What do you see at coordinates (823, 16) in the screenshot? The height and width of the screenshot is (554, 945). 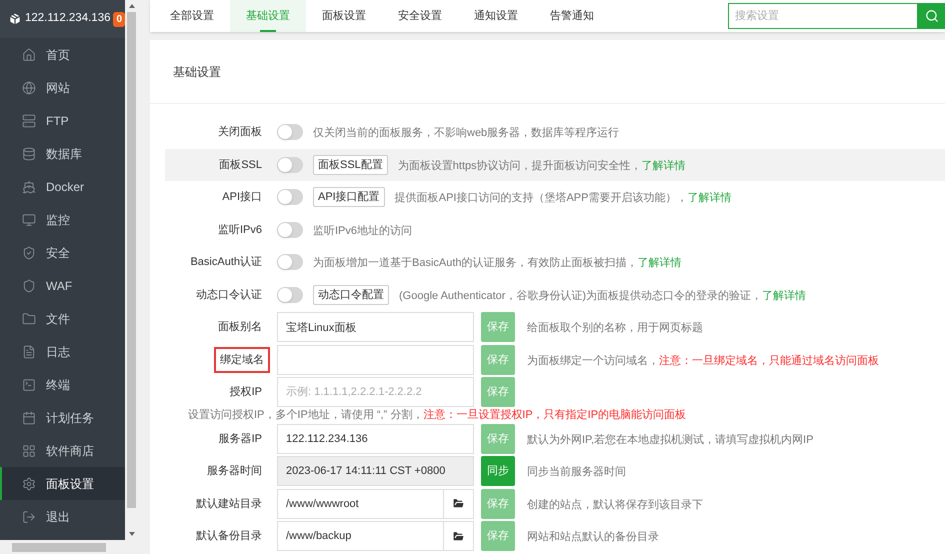 I see `search-field: 搜索设置` at bounding box center [823, 16].